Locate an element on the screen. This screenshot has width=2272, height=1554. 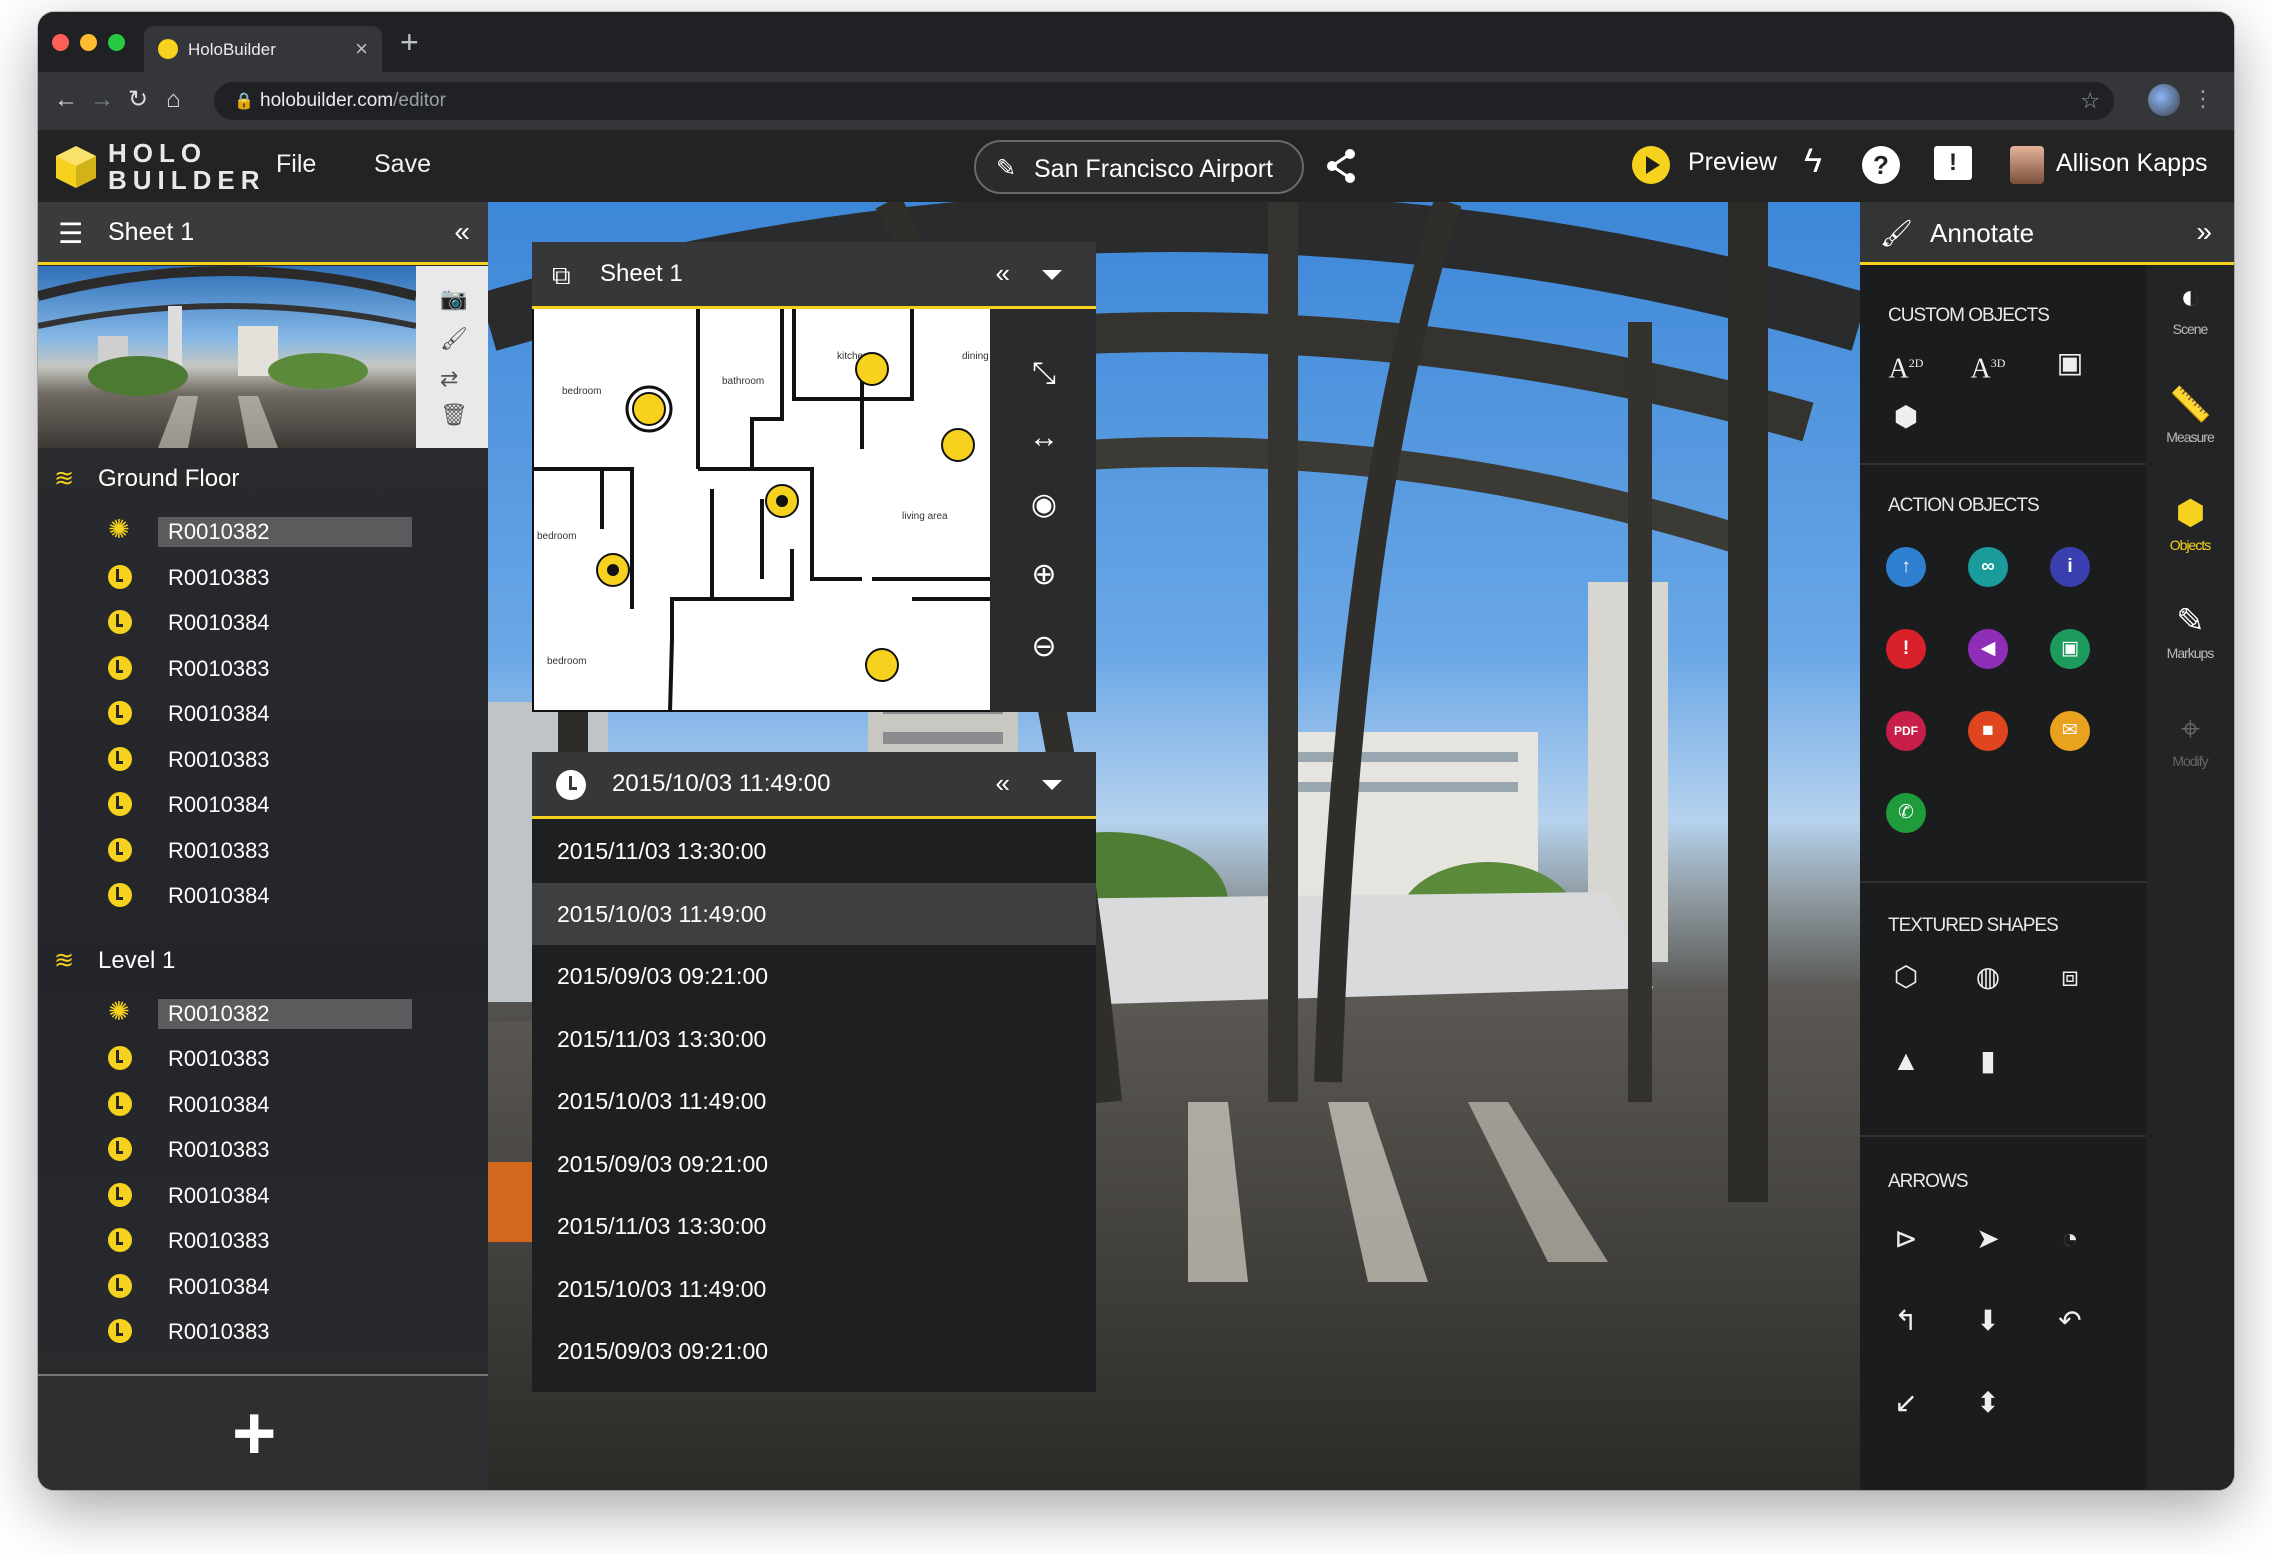
arrow-curve-icon: ◔ is located at coordinates (2070, 1239).